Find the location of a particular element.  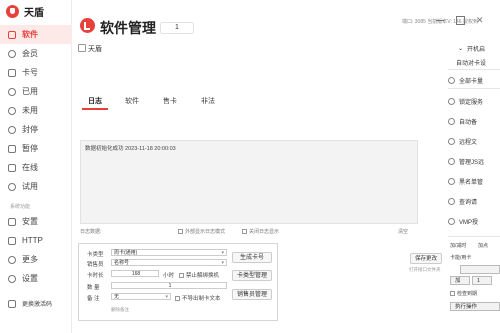

right-item-query: 查询请 is located at coordinates (462, 201).